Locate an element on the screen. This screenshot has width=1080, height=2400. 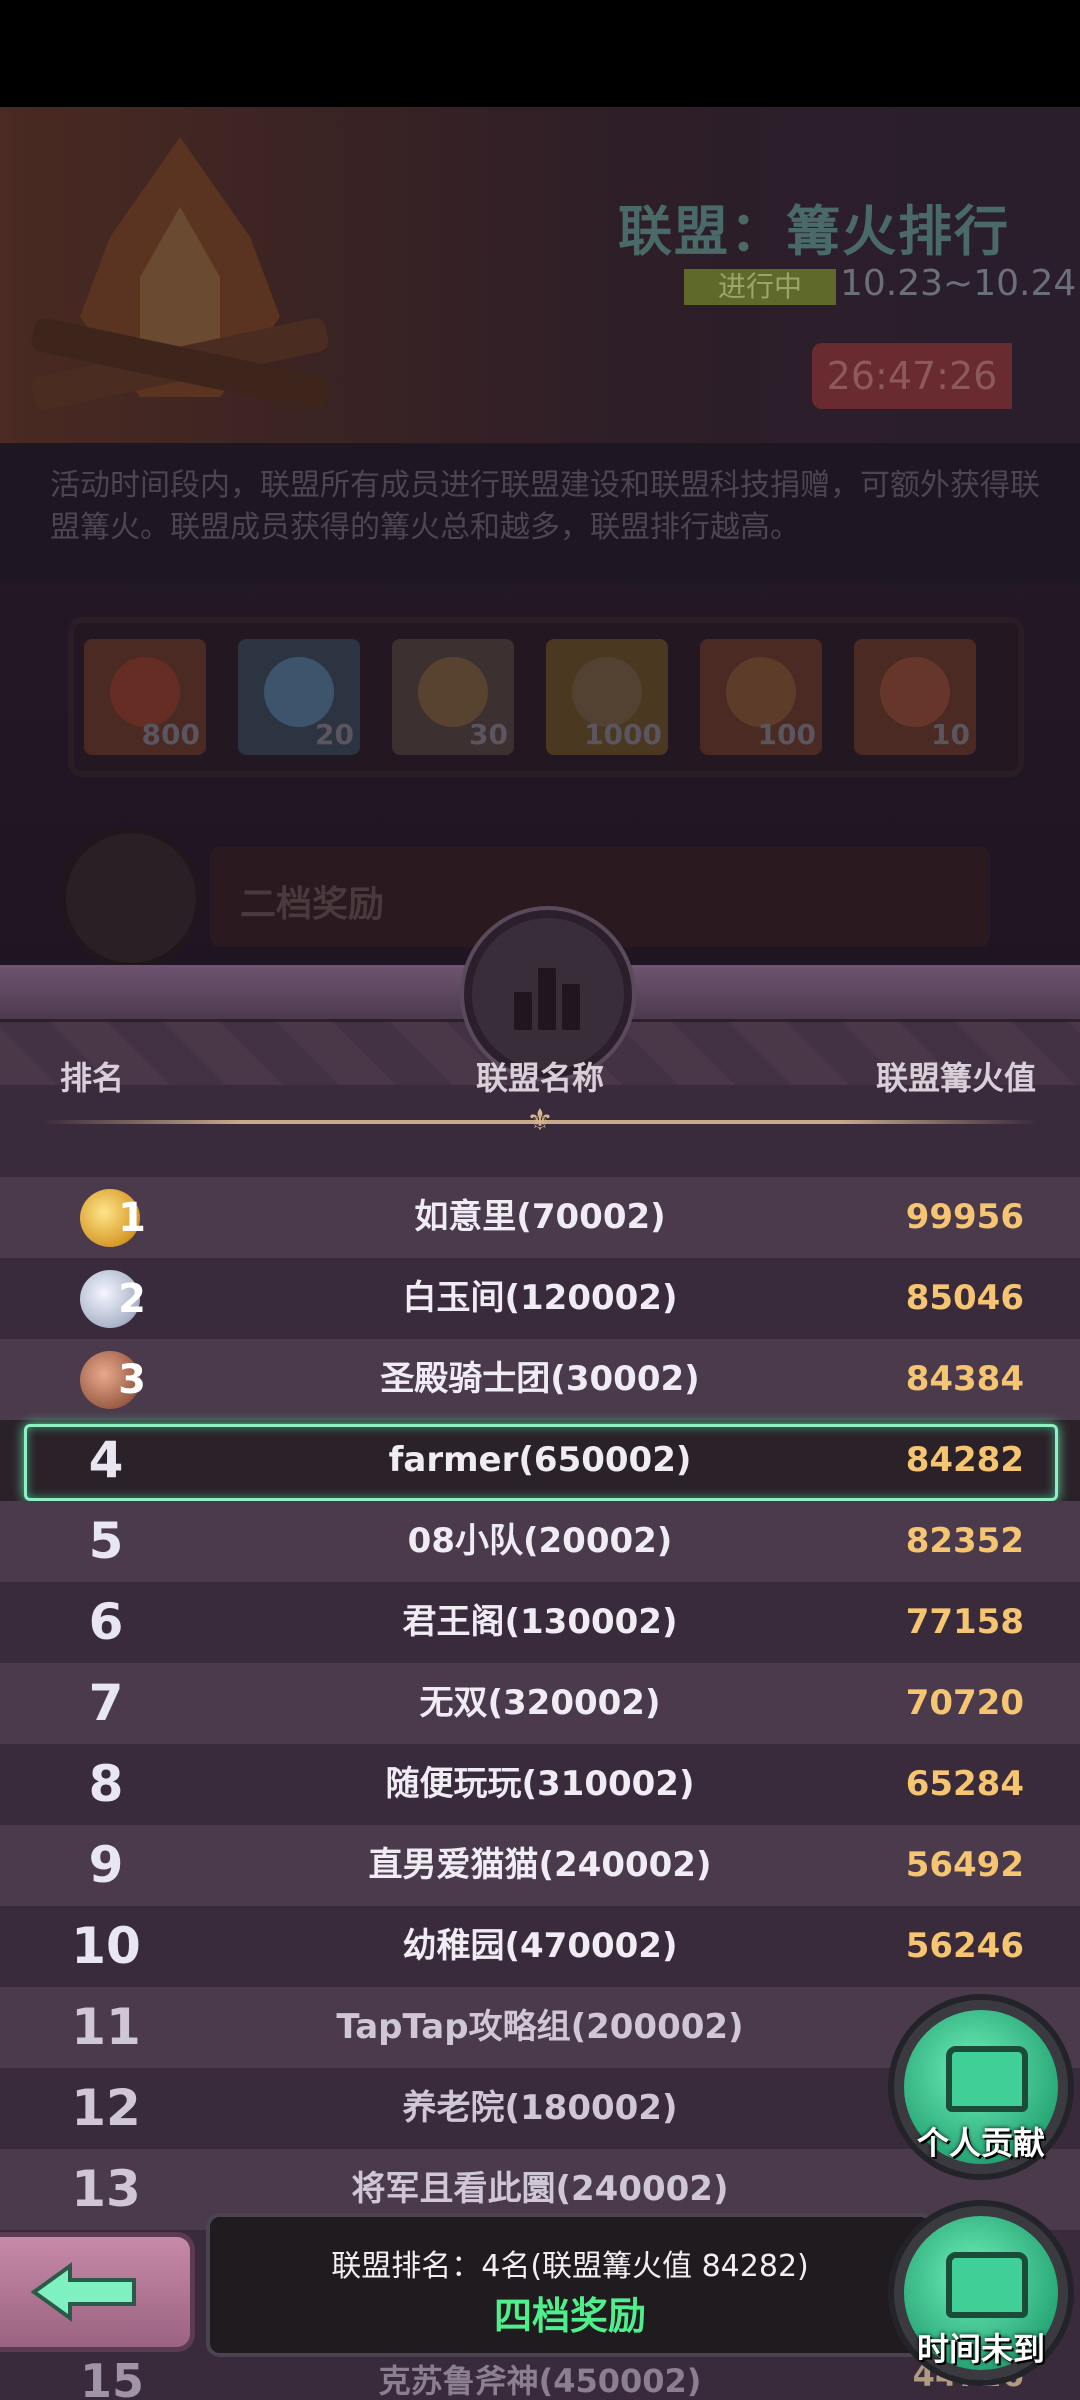
alliance-name: 白玉间(120002) is located at coordinates (540, 1298).